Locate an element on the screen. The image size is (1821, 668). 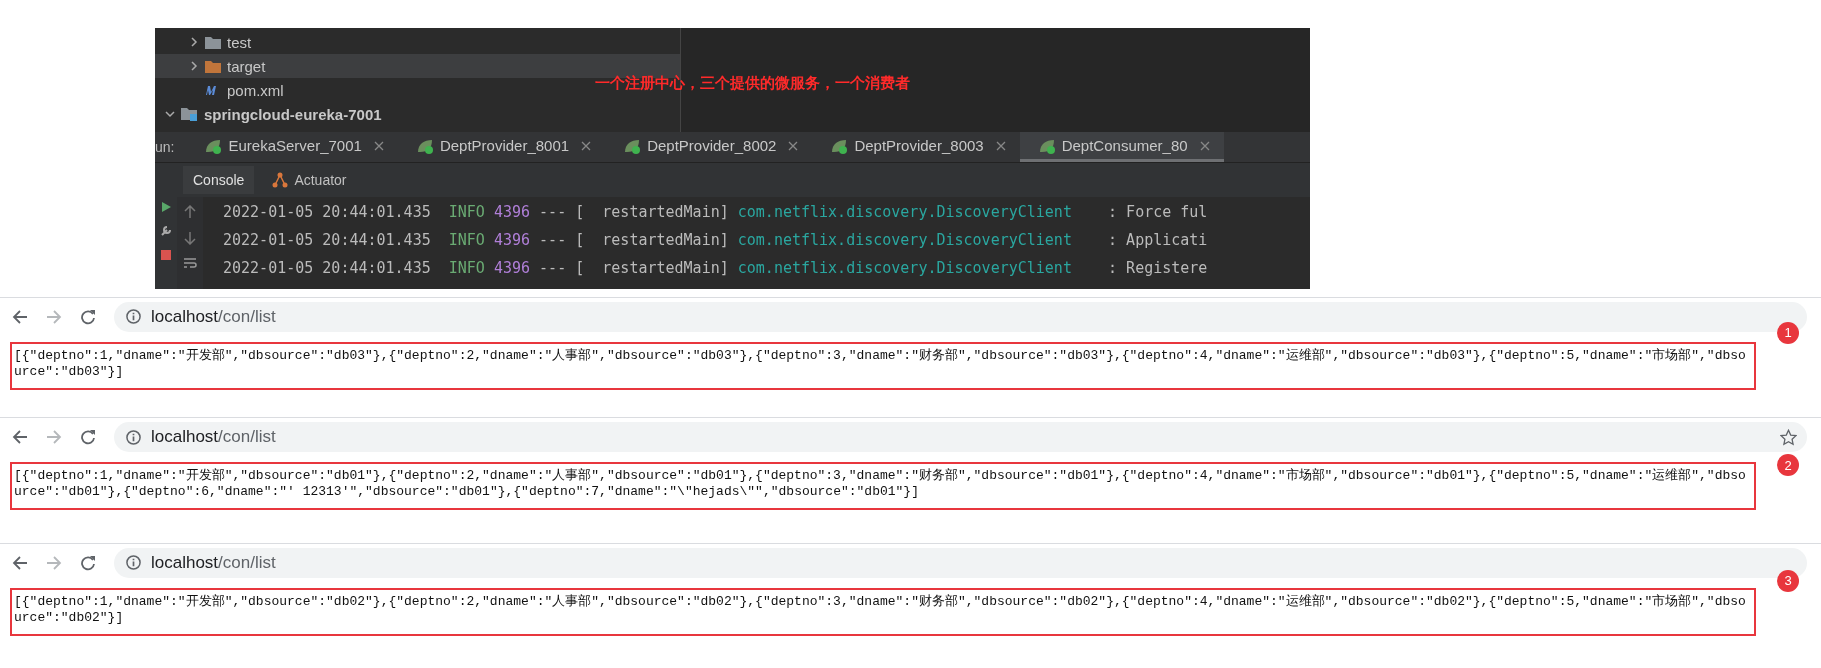
rerun-icon is located at coordinates (166, 207).